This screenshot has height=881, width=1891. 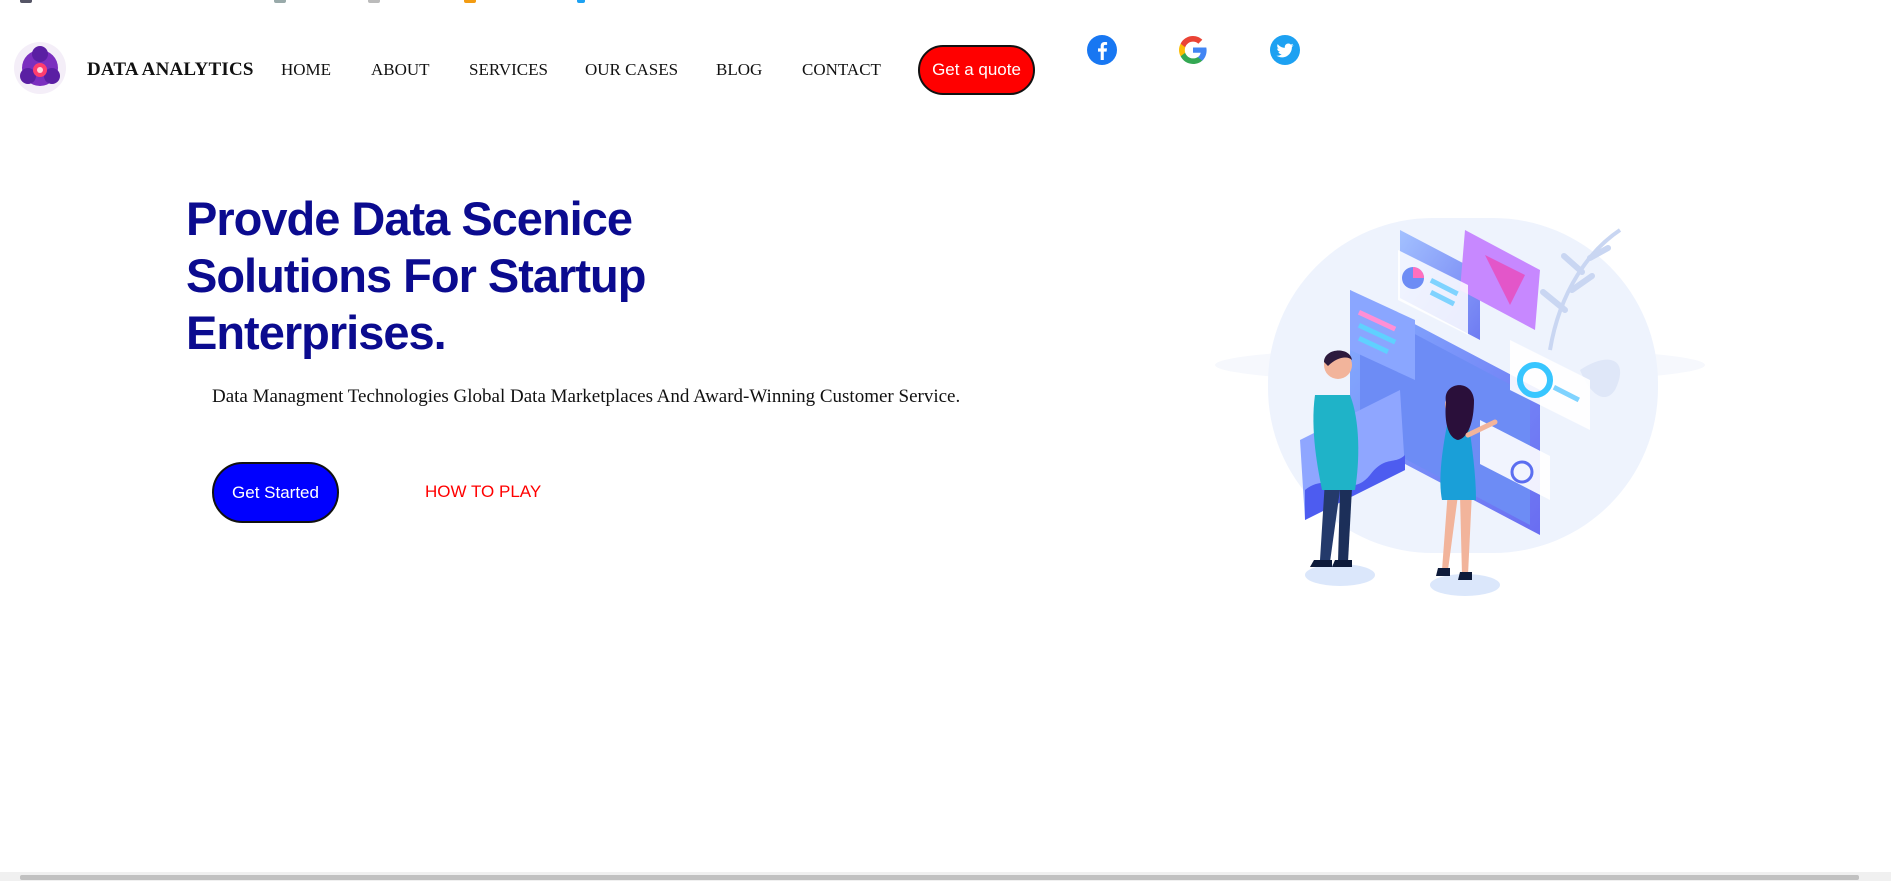 I want to click on google-icon, so click(x=1193, y=50).